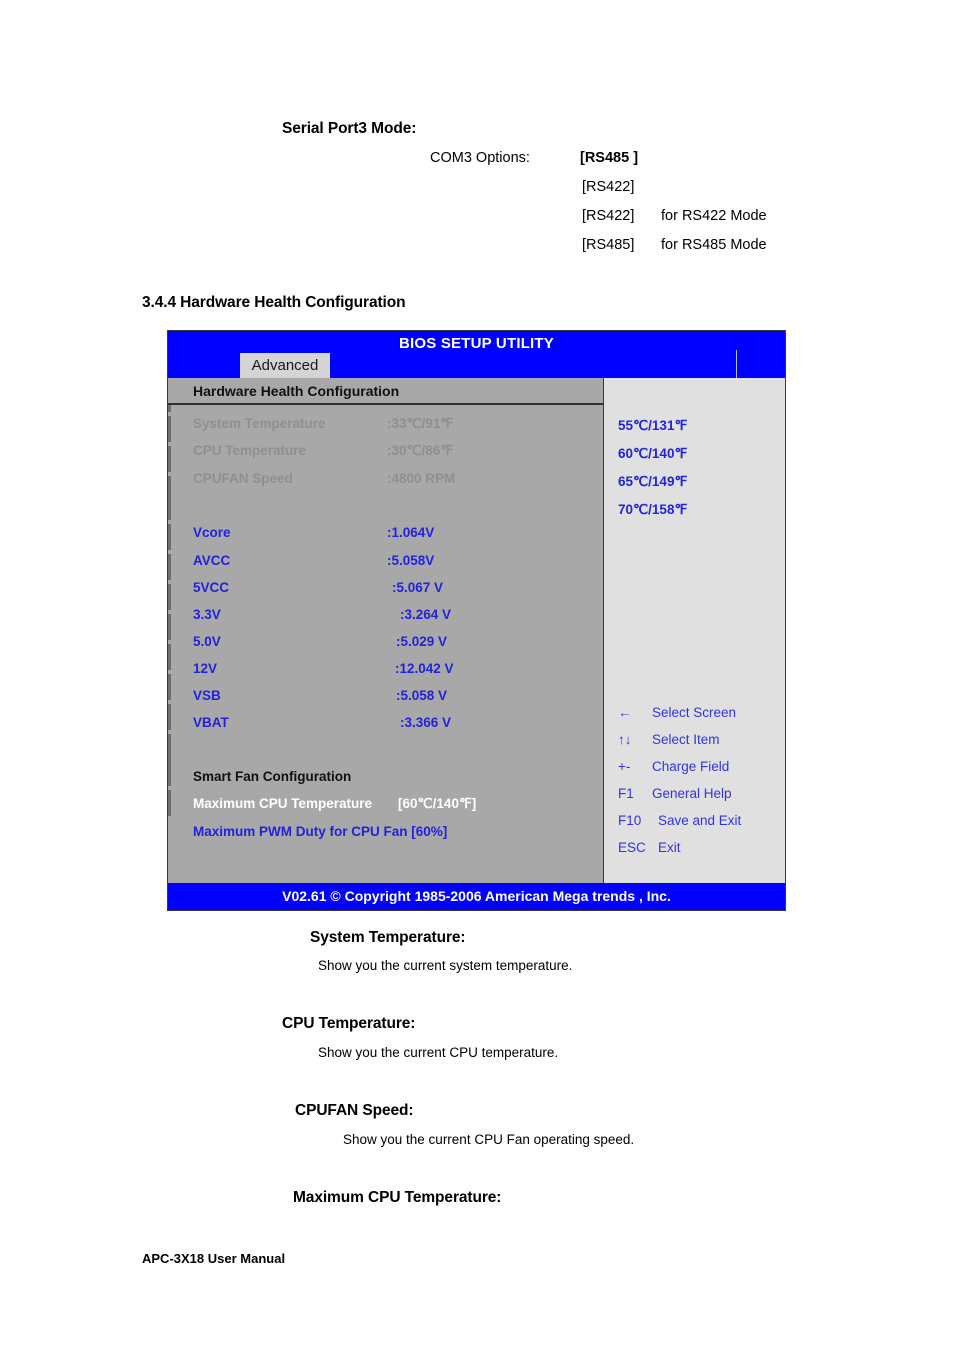 This screenshot has width=954, height=1350. I want to click on row-value-5-0v: :5.029 V, so click(422, 641).